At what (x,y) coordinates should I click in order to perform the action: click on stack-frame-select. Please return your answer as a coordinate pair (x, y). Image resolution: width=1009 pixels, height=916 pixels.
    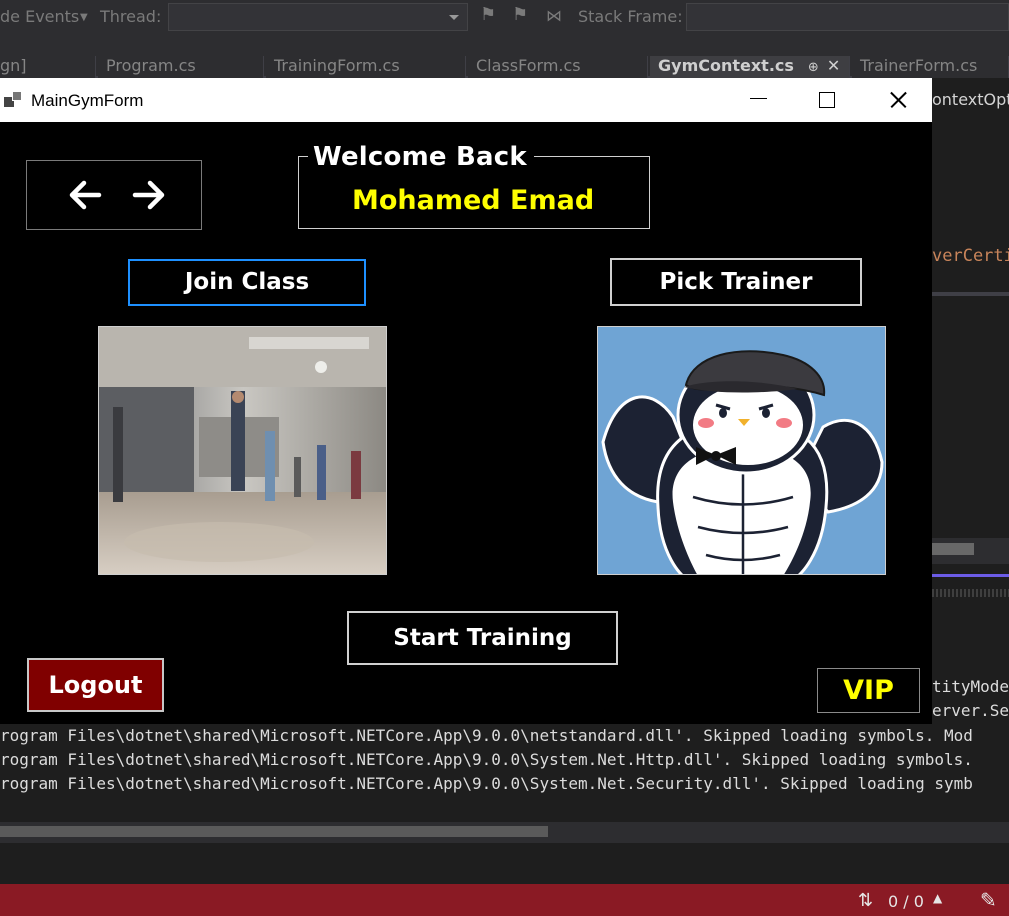
    Looking at the image, I should click on (847, 17).